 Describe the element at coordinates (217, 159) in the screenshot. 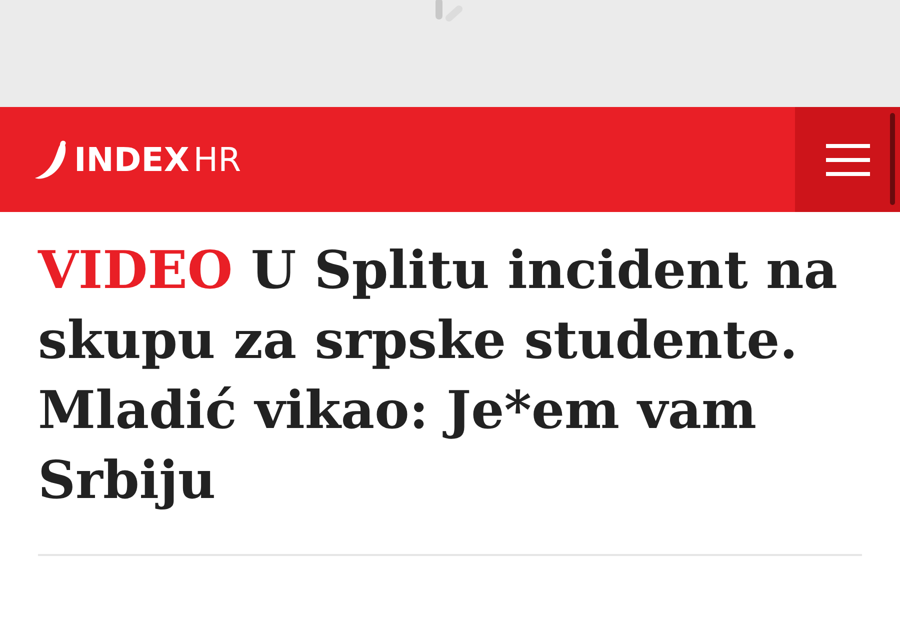

I see `logo-suffix: HR` at that location.